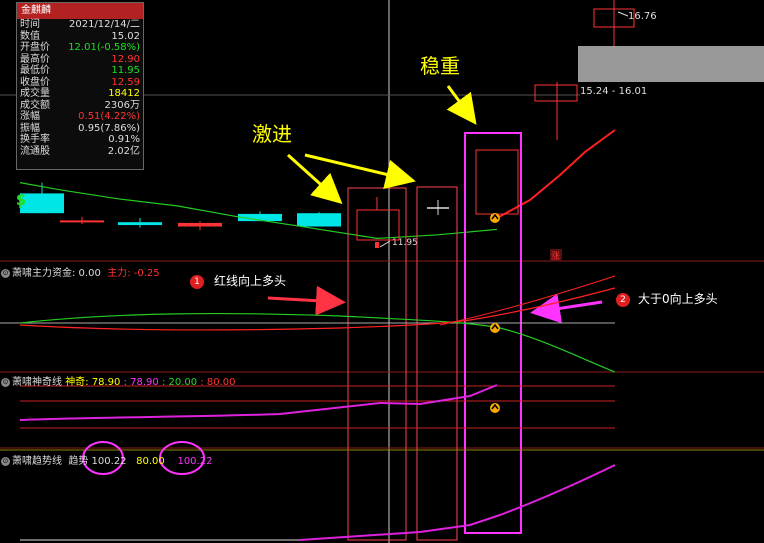 This screenshot has width=764, height=543. What do you see at coordinates (30, 24) in the screenshot?
I see `info-row-key: 时间` at bounding box center [30, 24].